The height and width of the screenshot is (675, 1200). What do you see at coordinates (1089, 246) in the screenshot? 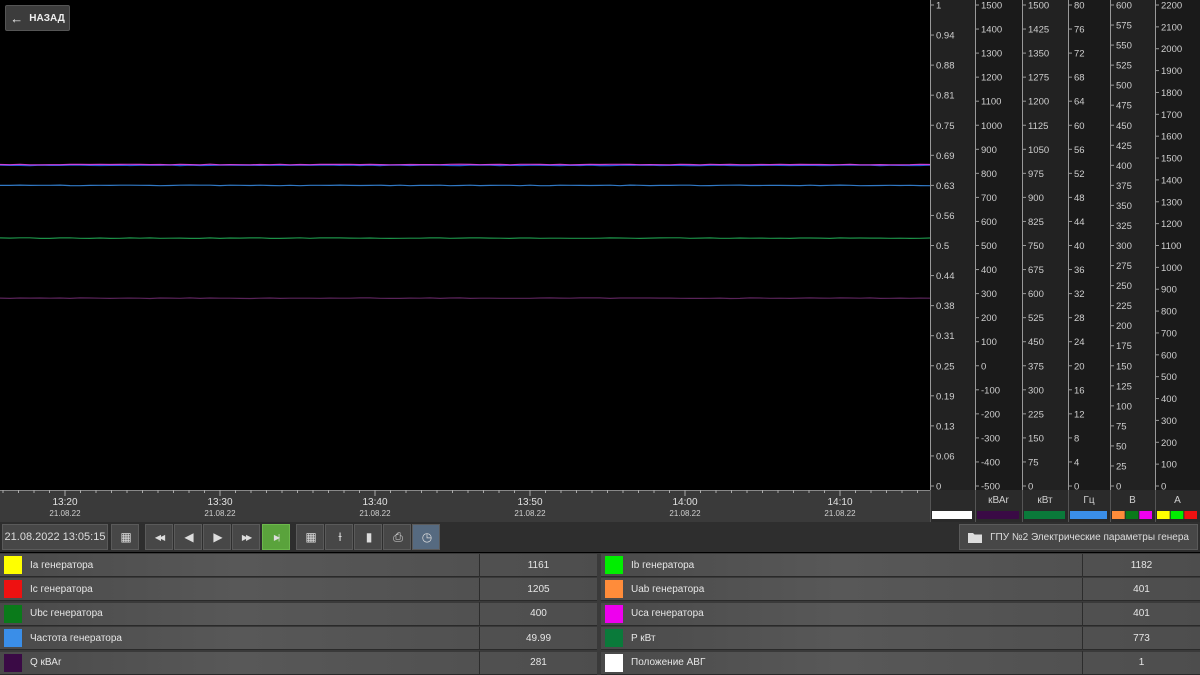
I see `value-axis-3: 807672686460565248444036322824201612840` at bounding box center [1089, 246].